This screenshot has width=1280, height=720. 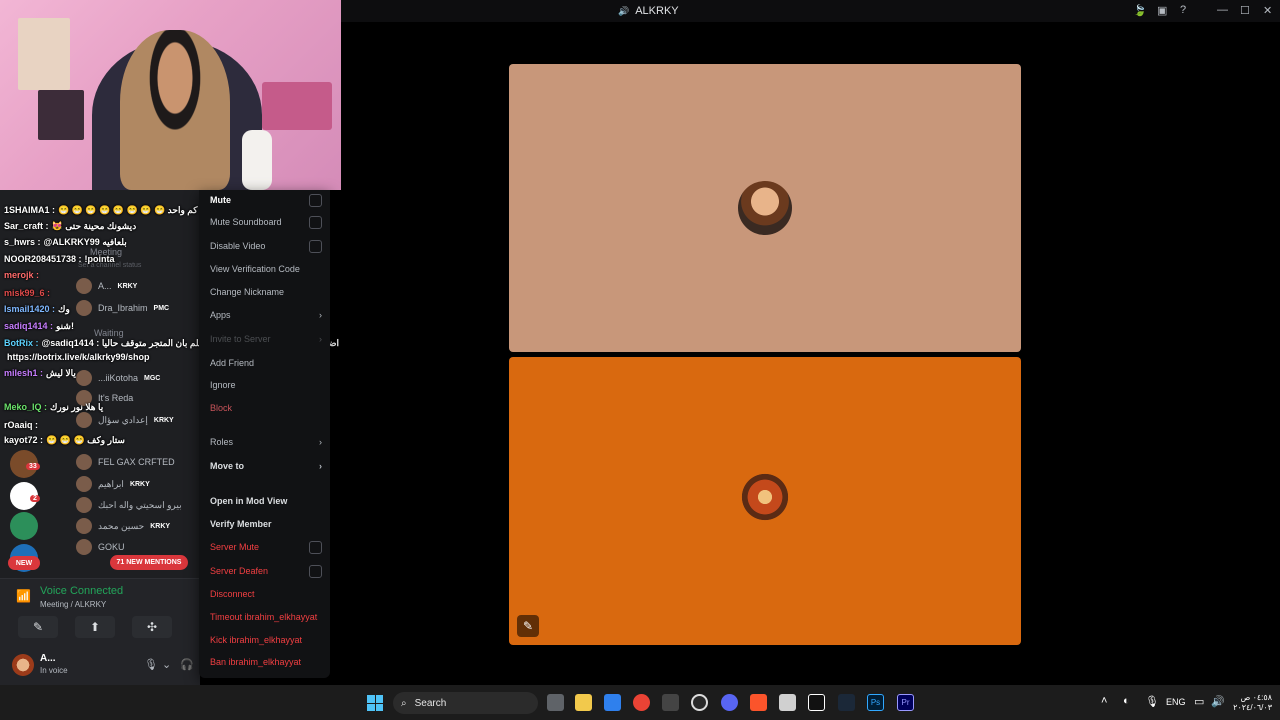 I want to click on chat-text: !pointa, so click(x=99, y=259).